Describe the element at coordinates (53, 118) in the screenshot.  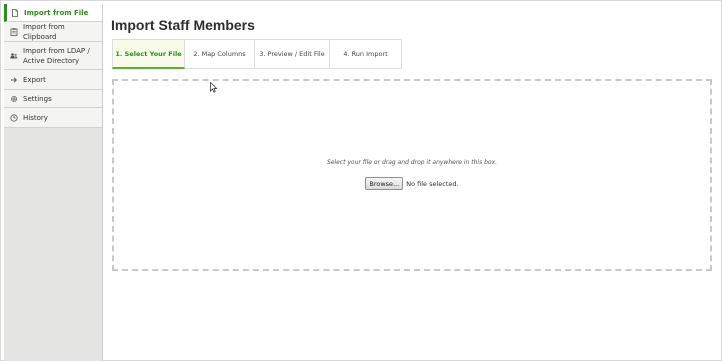
I see `sidebar-item-history: History` at that location.